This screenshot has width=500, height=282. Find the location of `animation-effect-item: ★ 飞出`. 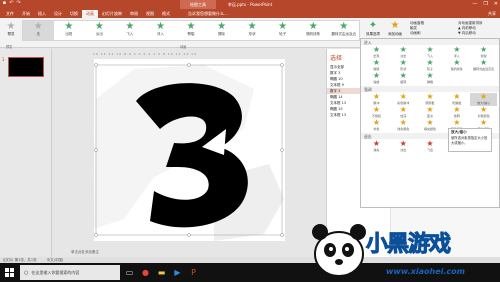

animation-effect-item: ★ 飞出 is located at coordinates (430, 146).